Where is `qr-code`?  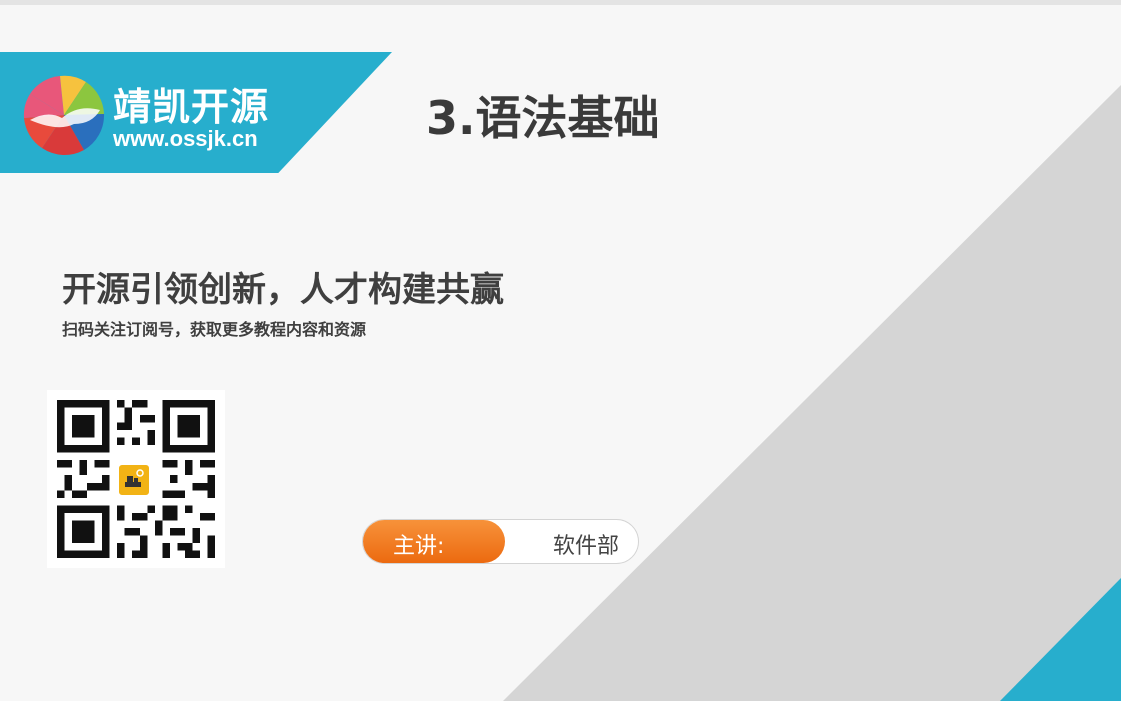
qr-code is located at coordinates (136, 479).